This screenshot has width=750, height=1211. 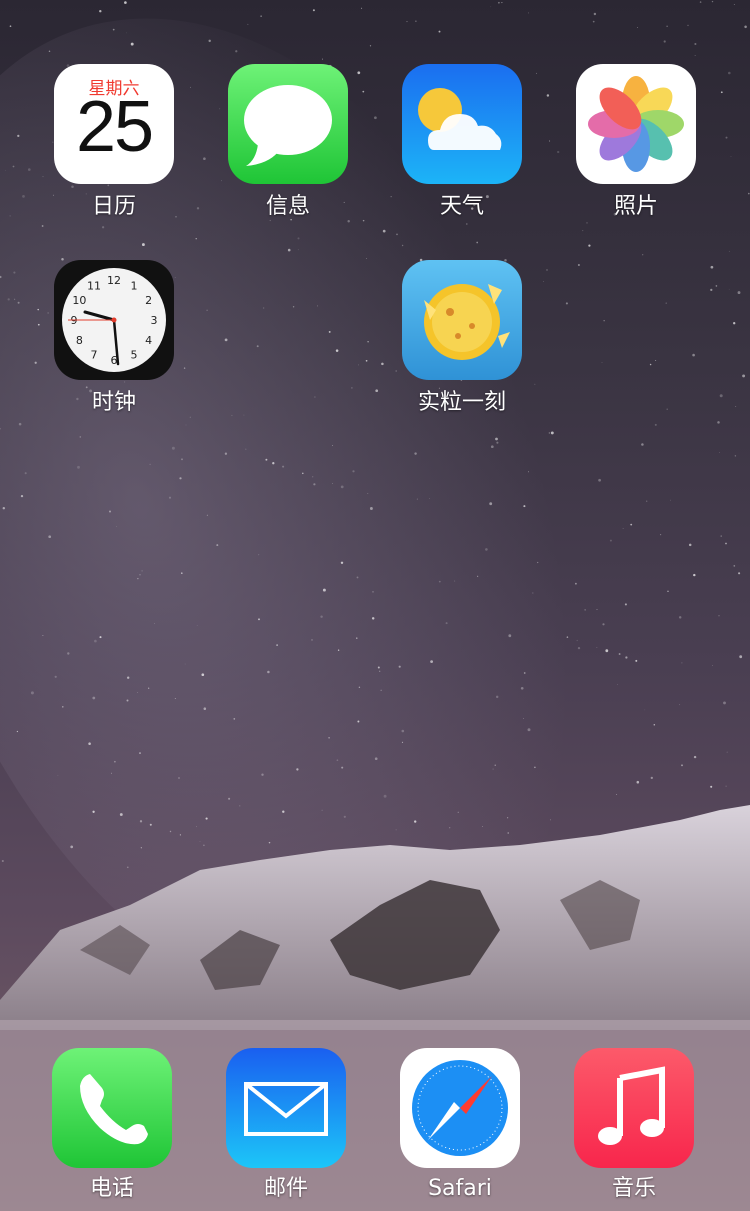 I want to click on weather-icon, so click(x=462, y=124).